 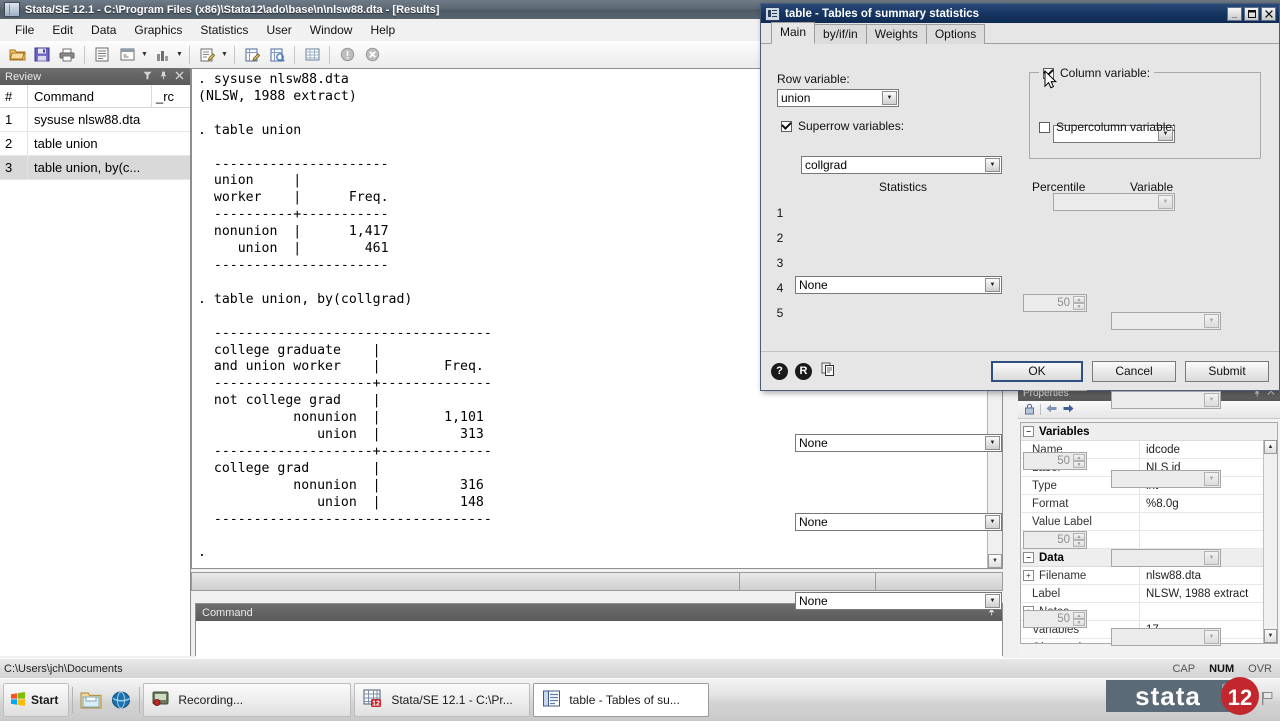 What do you see at coordinates (1028, 575) in the screenshot?
I see `expand-expander-icon: +` at bounding box center [1028, 575].